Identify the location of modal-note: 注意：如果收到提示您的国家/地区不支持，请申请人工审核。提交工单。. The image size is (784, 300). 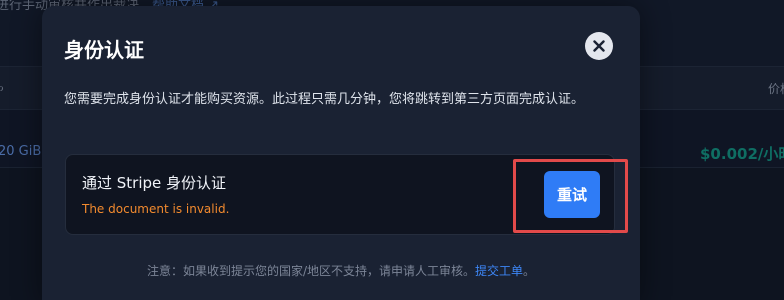
(341, 270).